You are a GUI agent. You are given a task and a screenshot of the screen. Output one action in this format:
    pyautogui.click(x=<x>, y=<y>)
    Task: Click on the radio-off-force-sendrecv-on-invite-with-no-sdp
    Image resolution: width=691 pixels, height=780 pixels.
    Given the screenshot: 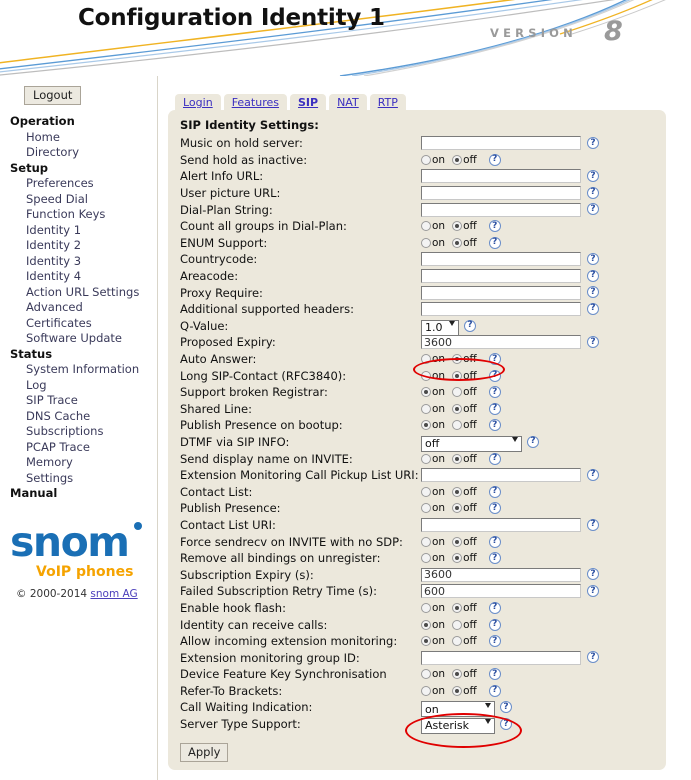 What is the action you would take?
    pyautogui.click(x=457, y=541)
    